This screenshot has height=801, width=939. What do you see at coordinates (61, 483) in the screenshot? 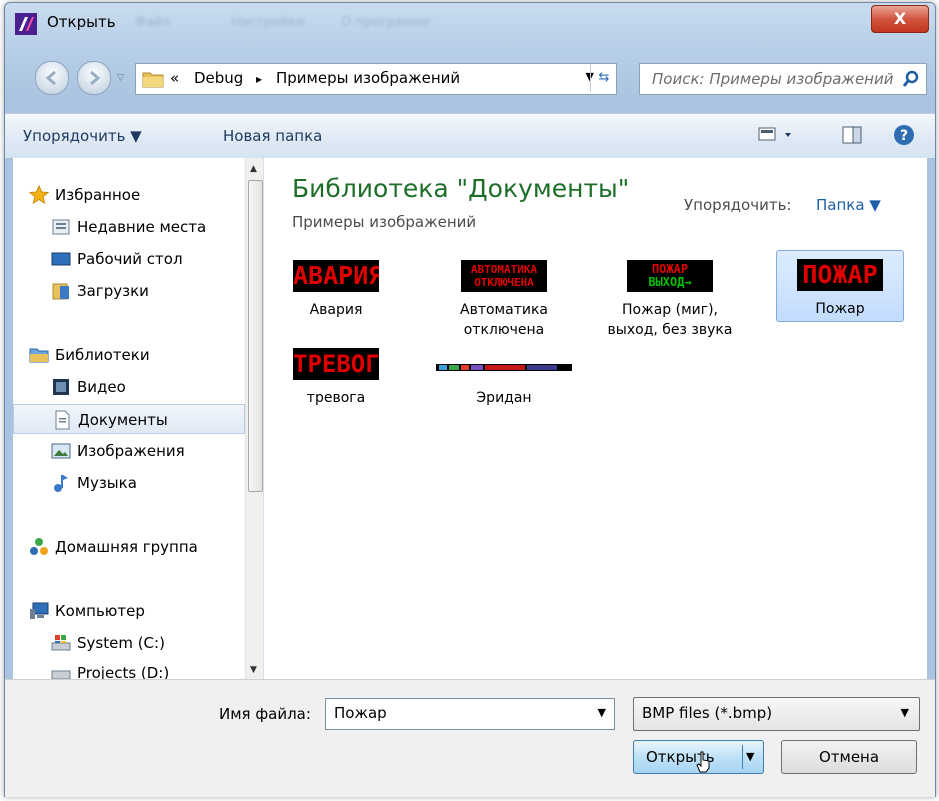
I see `music-icon` at bounding box center [61, 483].